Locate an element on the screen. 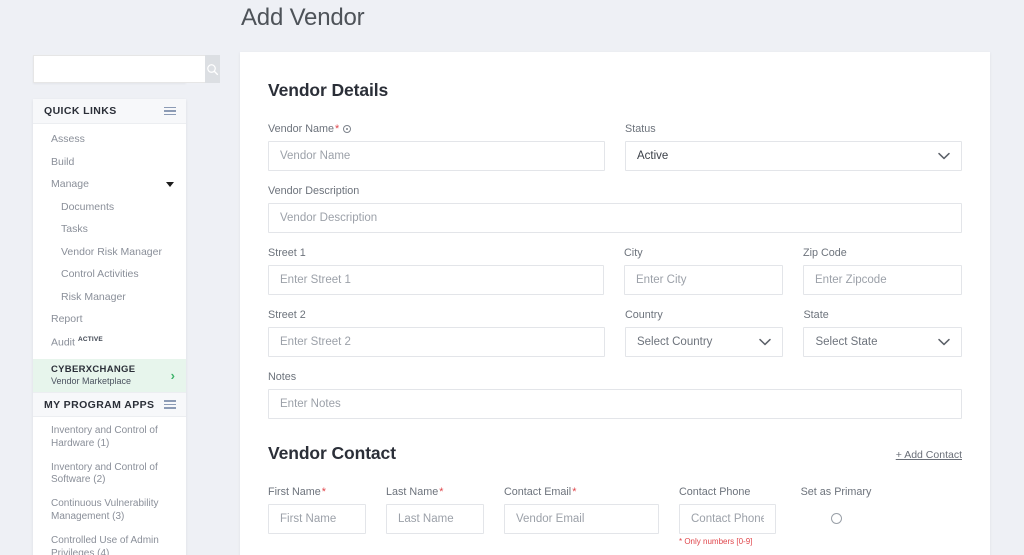  city-label: City is located at coordinates (633, 253).